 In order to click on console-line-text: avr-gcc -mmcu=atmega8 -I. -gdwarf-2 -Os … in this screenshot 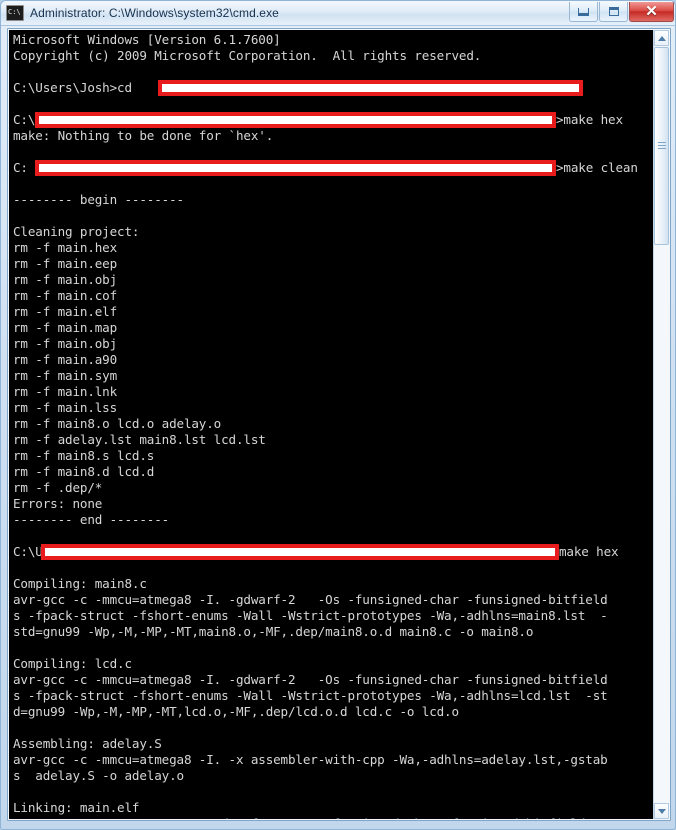, I will do `click(310, 817)`.